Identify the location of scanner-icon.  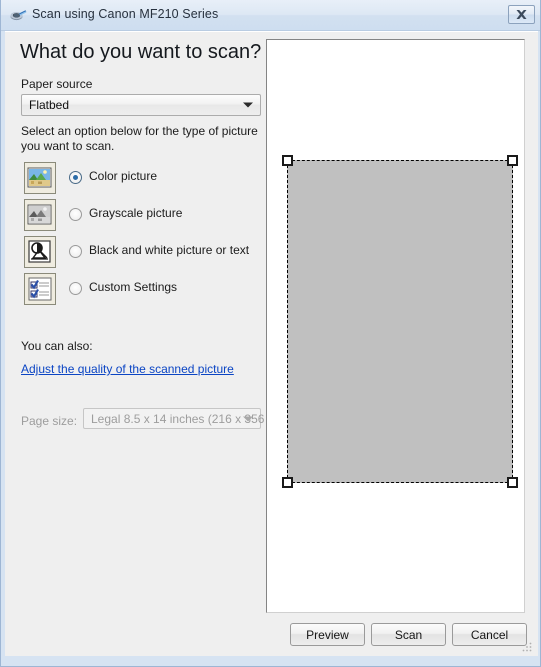
(18, 16).